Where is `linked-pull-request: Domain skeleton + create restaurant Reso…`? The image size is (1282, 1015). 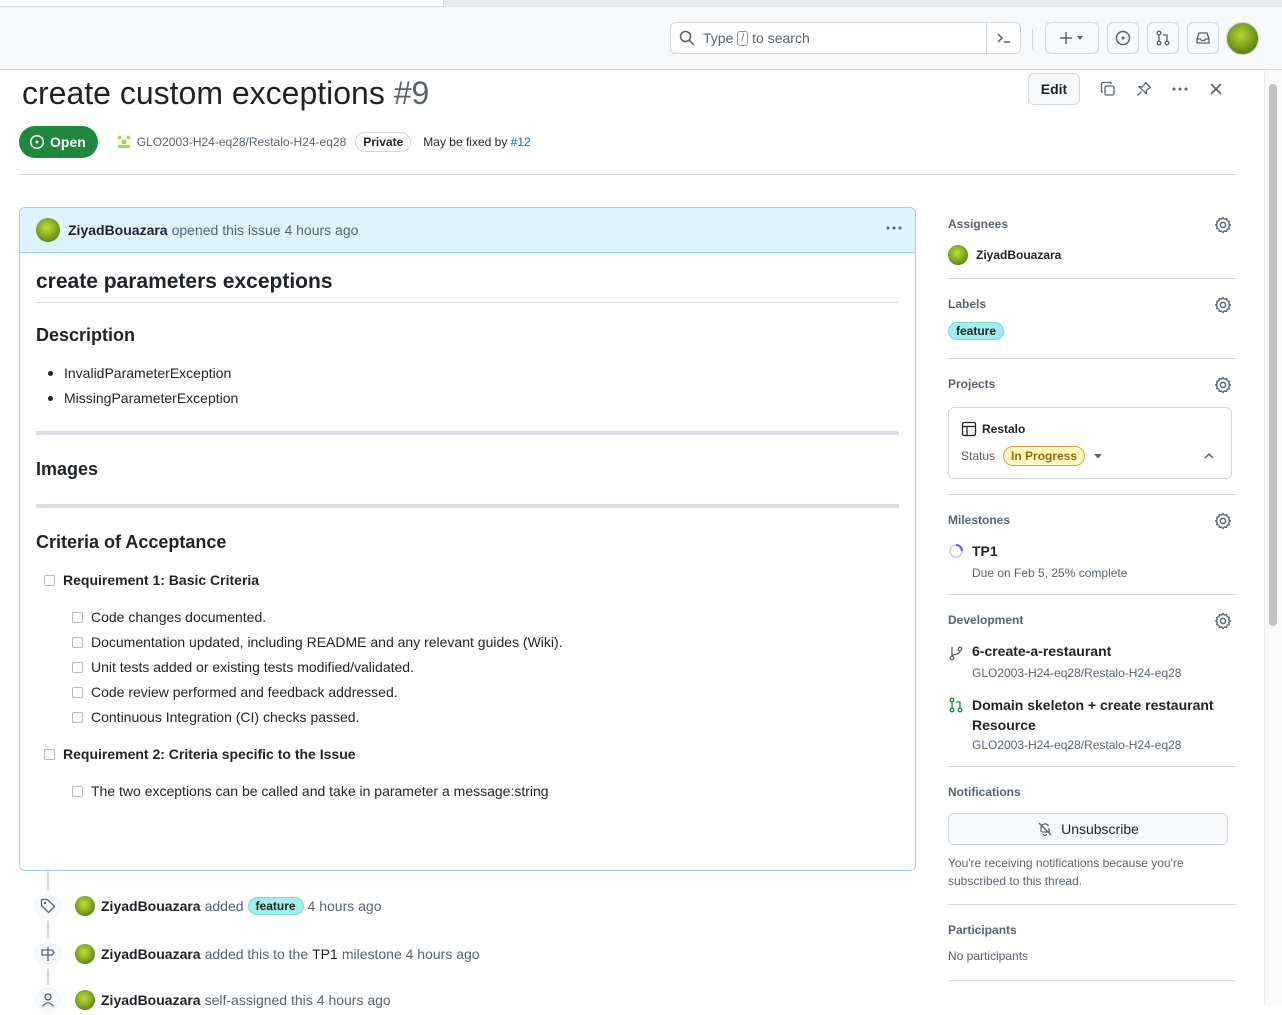
linked-pull-request: Domain skeleton + create restaurant Reso… is located at coordinates (1102, 715).